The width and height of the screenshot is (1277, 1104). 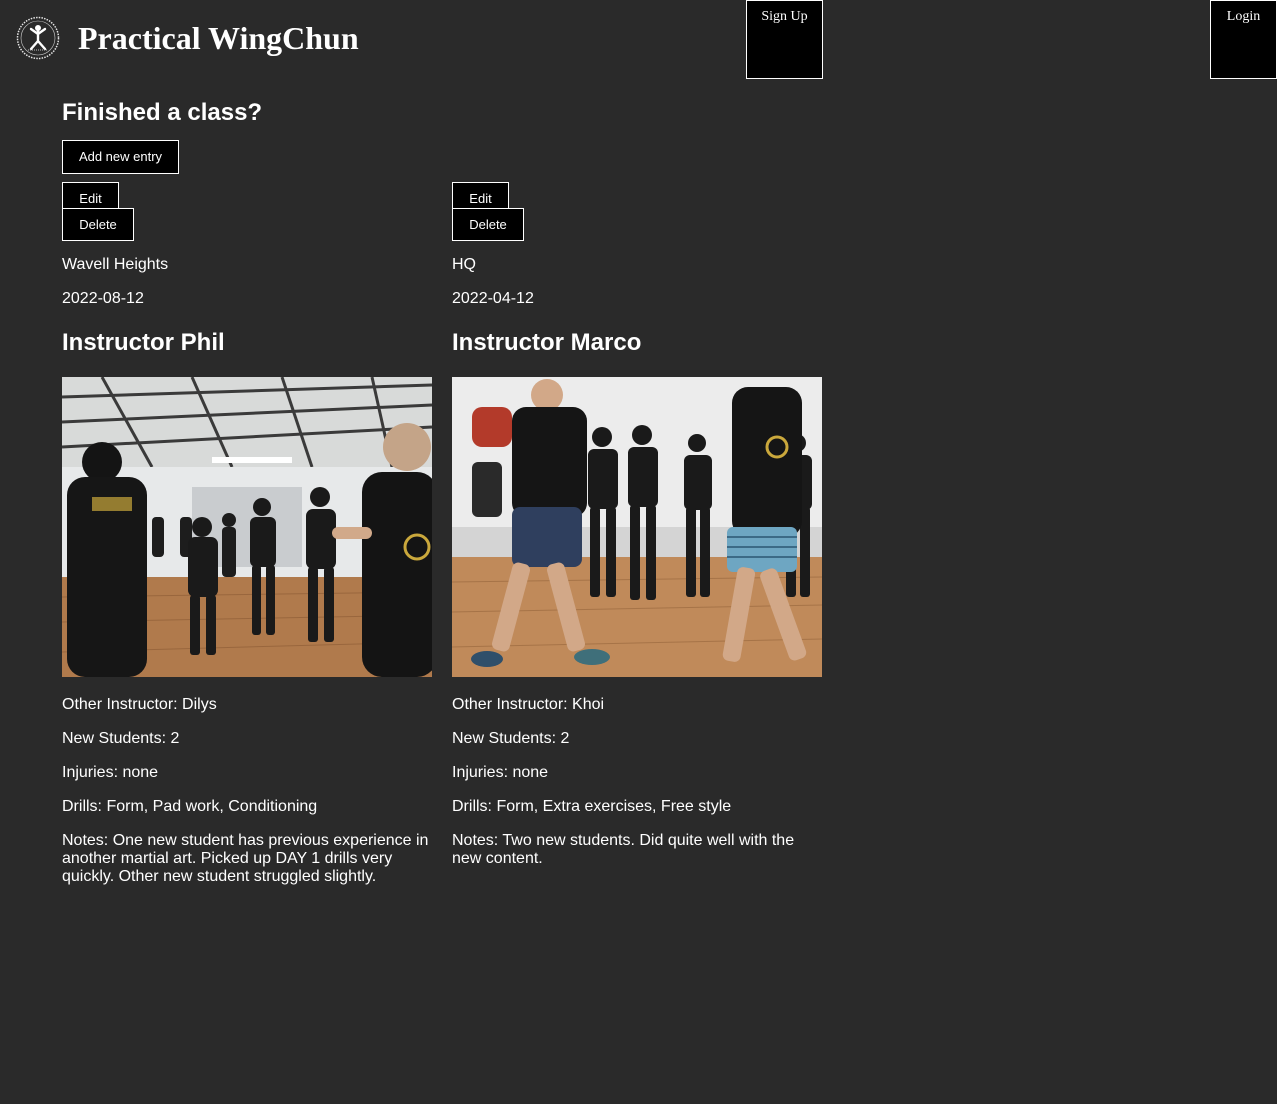 I want to click on entry-date: 2022-04-12, so click(x=493, y=298).